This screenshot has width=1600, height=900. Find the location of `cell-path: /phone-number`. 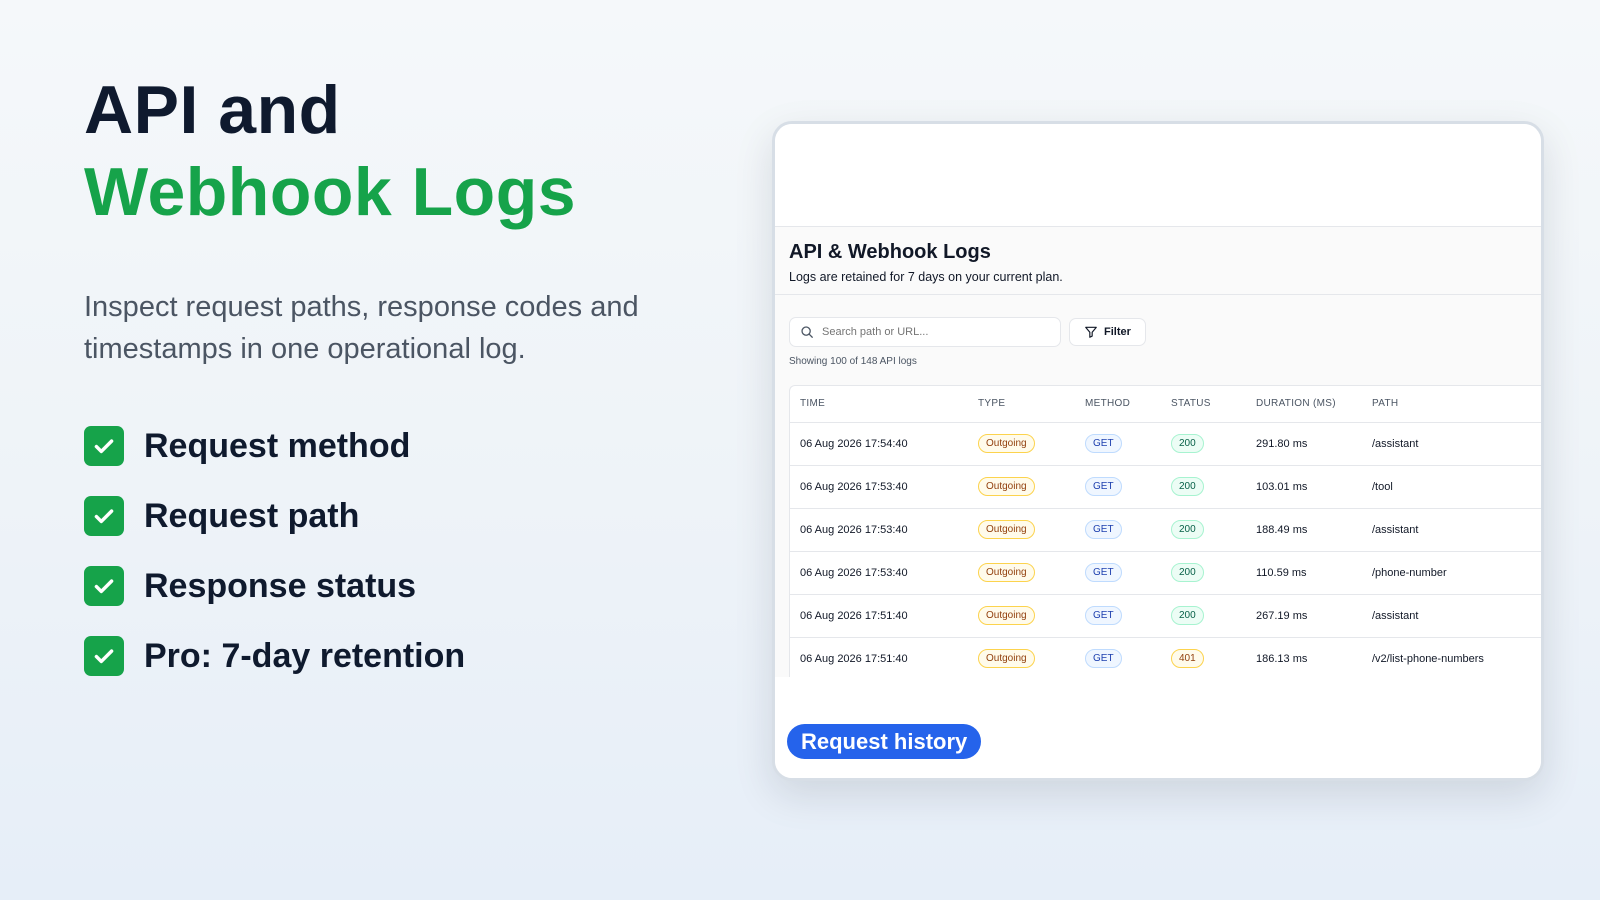

cell-path: /phone-number is located at coordinates (1451, 573).